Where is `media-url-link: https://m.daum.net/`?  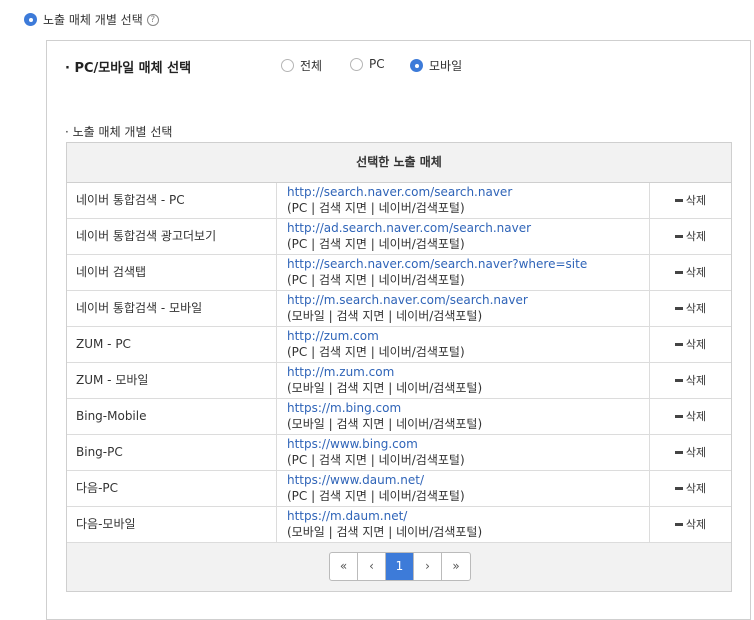 media-url-link: https://m.daum.net/ is located at coordinates (468, 516).